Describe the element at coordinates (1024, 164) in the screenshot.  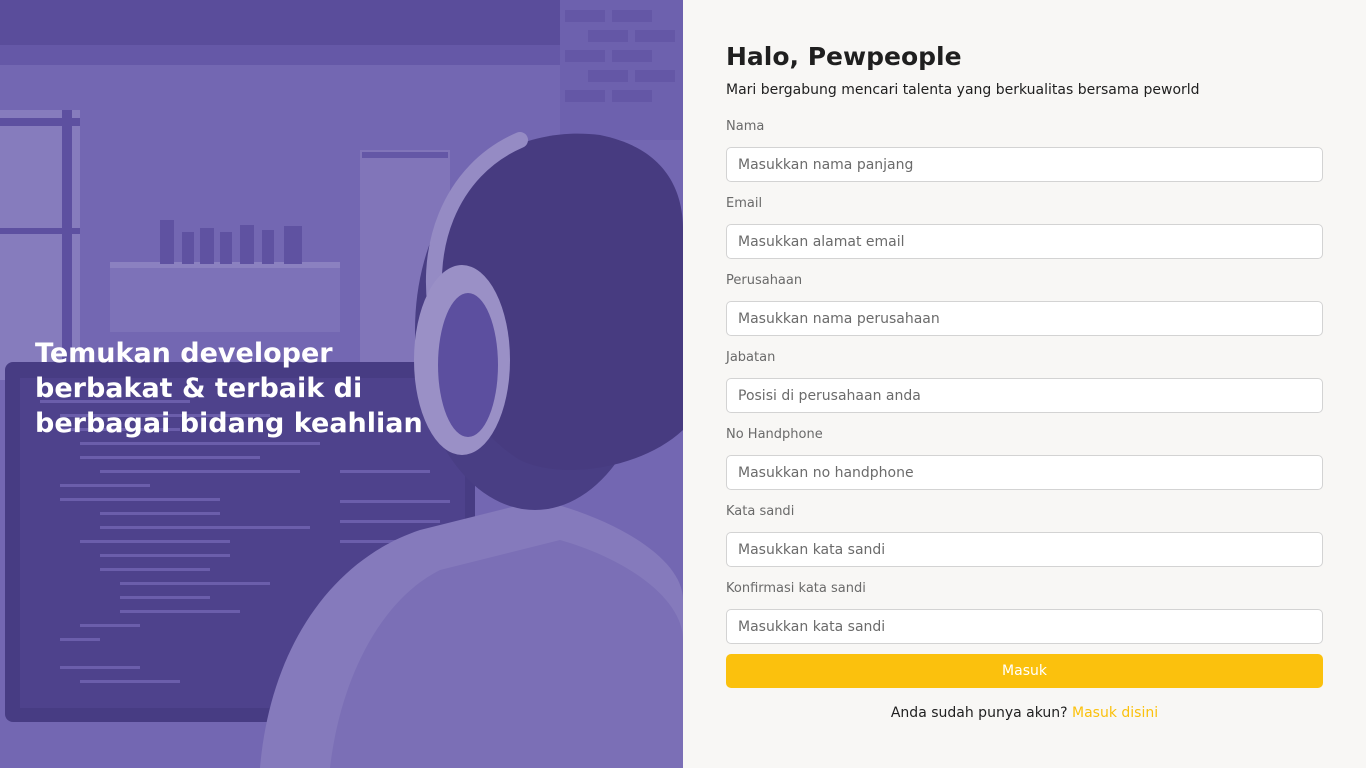
I see `name-input` at that location.